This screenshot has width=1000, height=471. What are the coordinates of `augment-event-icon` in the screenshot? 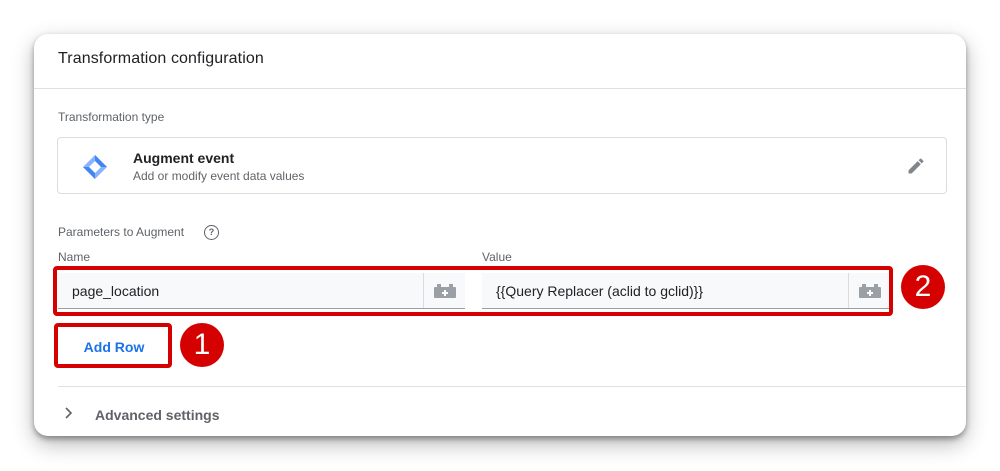 It's located at (95, 167).